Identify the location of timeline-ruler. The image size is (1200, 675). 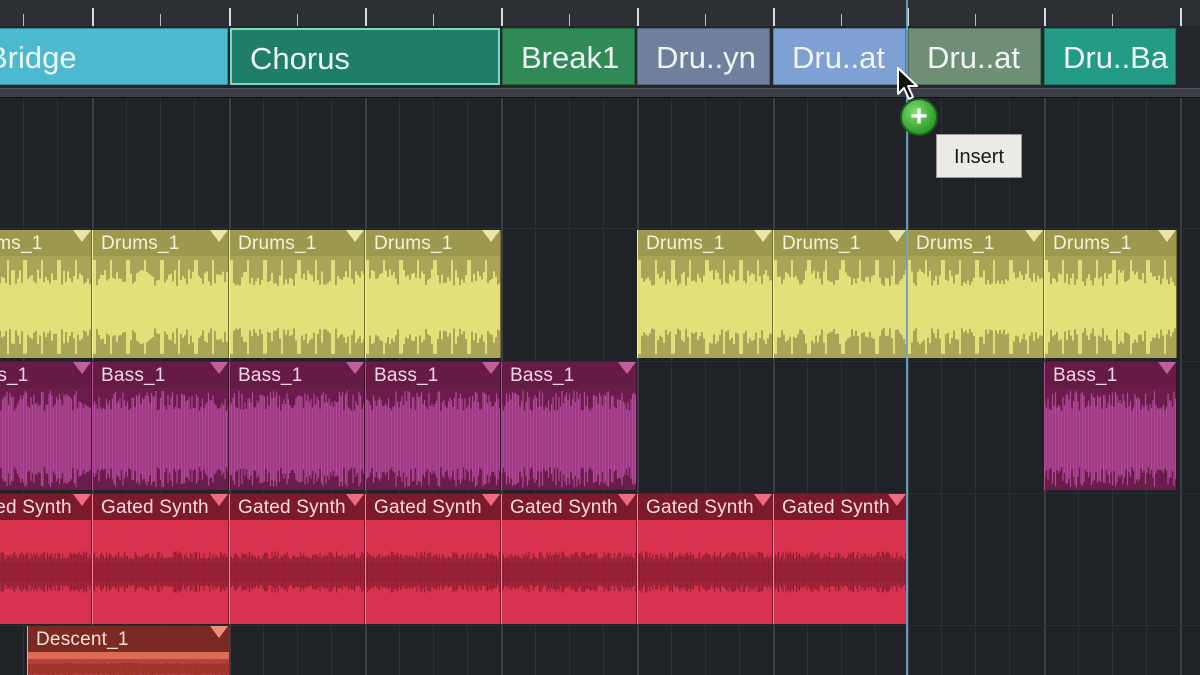
(600, 13).